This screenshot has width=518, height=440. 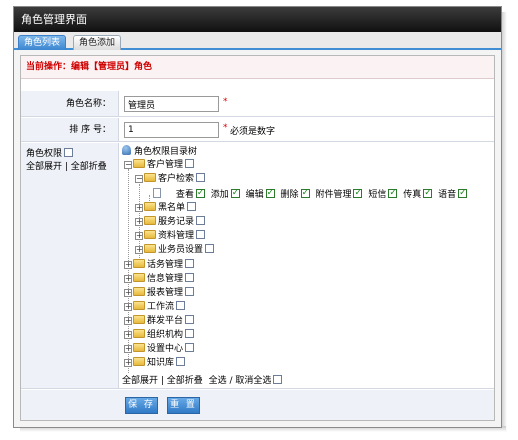 I want to click on tree-expand-collapse: 全部展开 | 全部折叠, so click(x=162, y=381).